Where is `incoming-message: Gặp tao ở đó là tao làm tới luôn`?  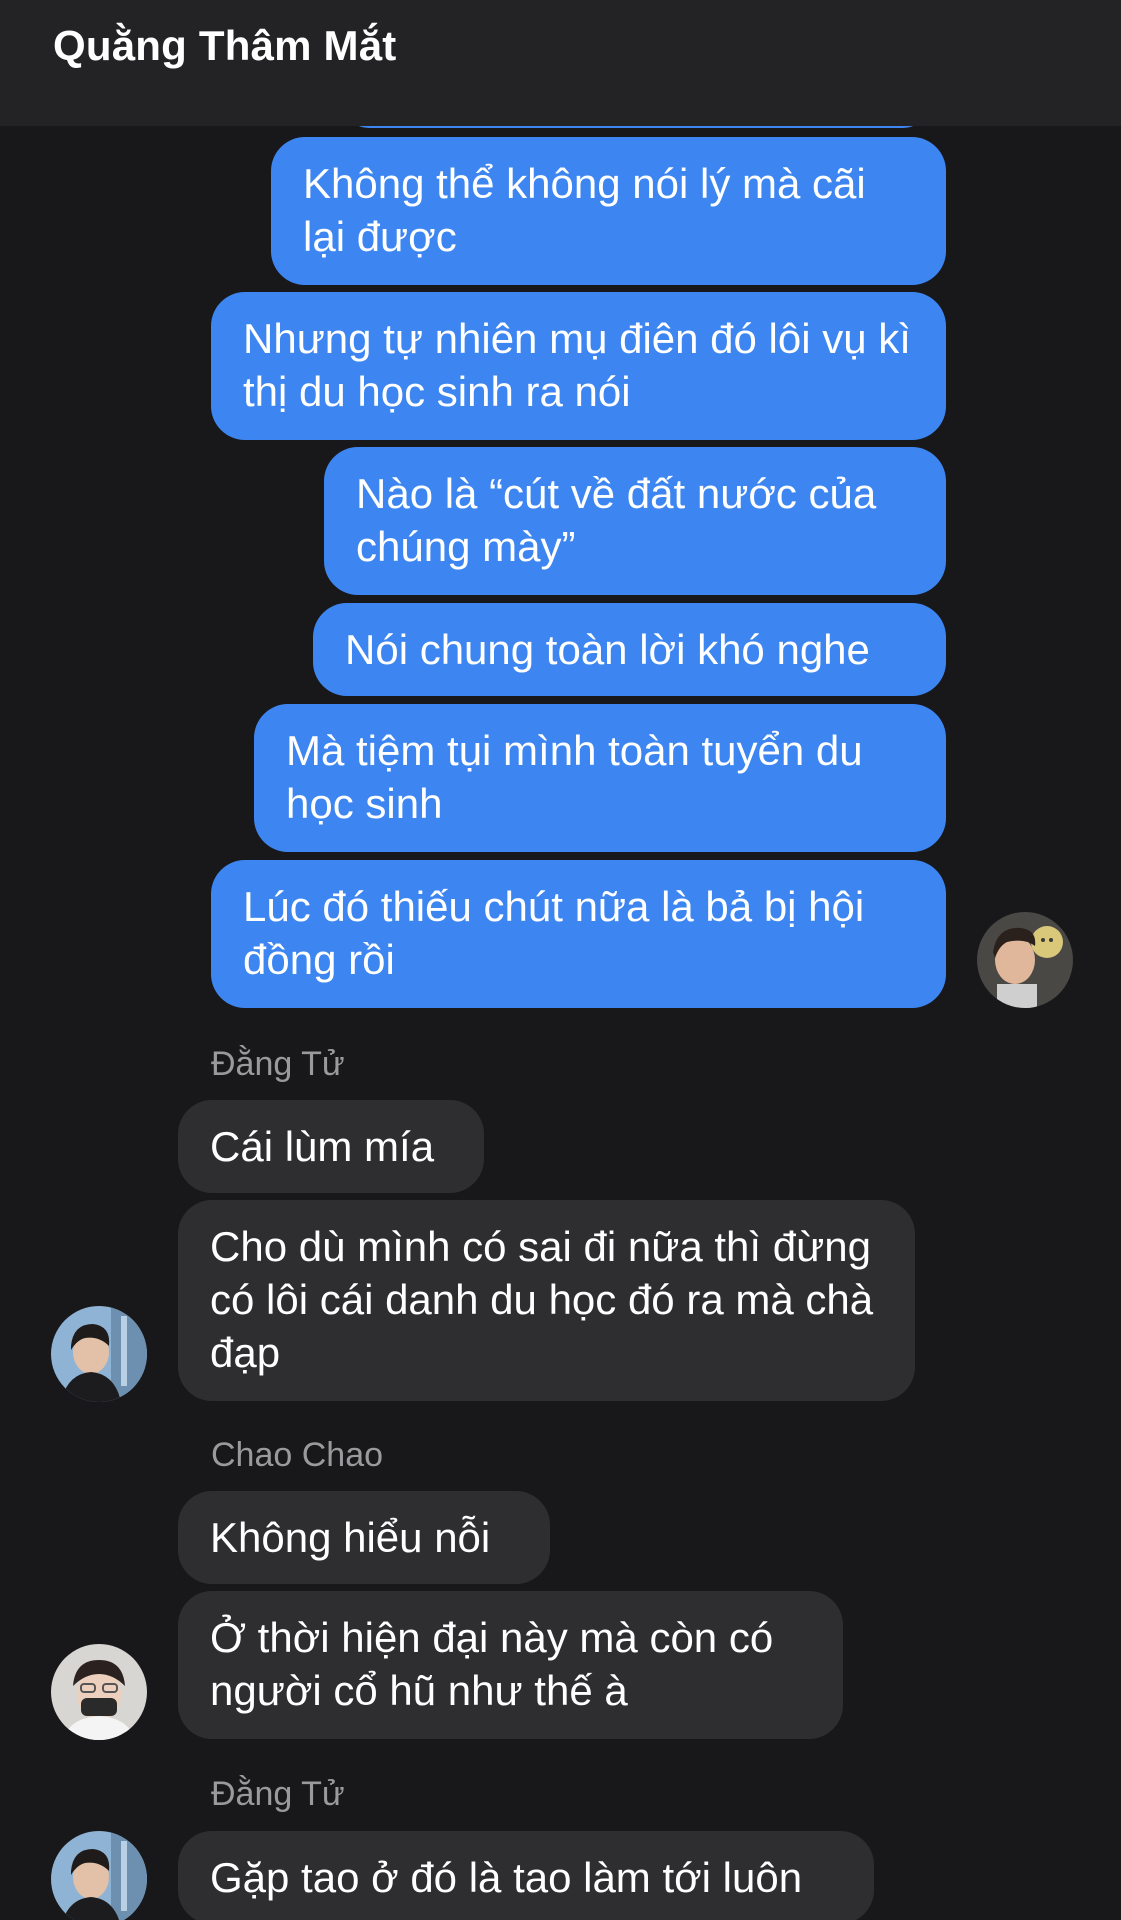
incoming-message: Gặp tao ở đó là tao làm tới luôn is located at coordinates (526, 1875).